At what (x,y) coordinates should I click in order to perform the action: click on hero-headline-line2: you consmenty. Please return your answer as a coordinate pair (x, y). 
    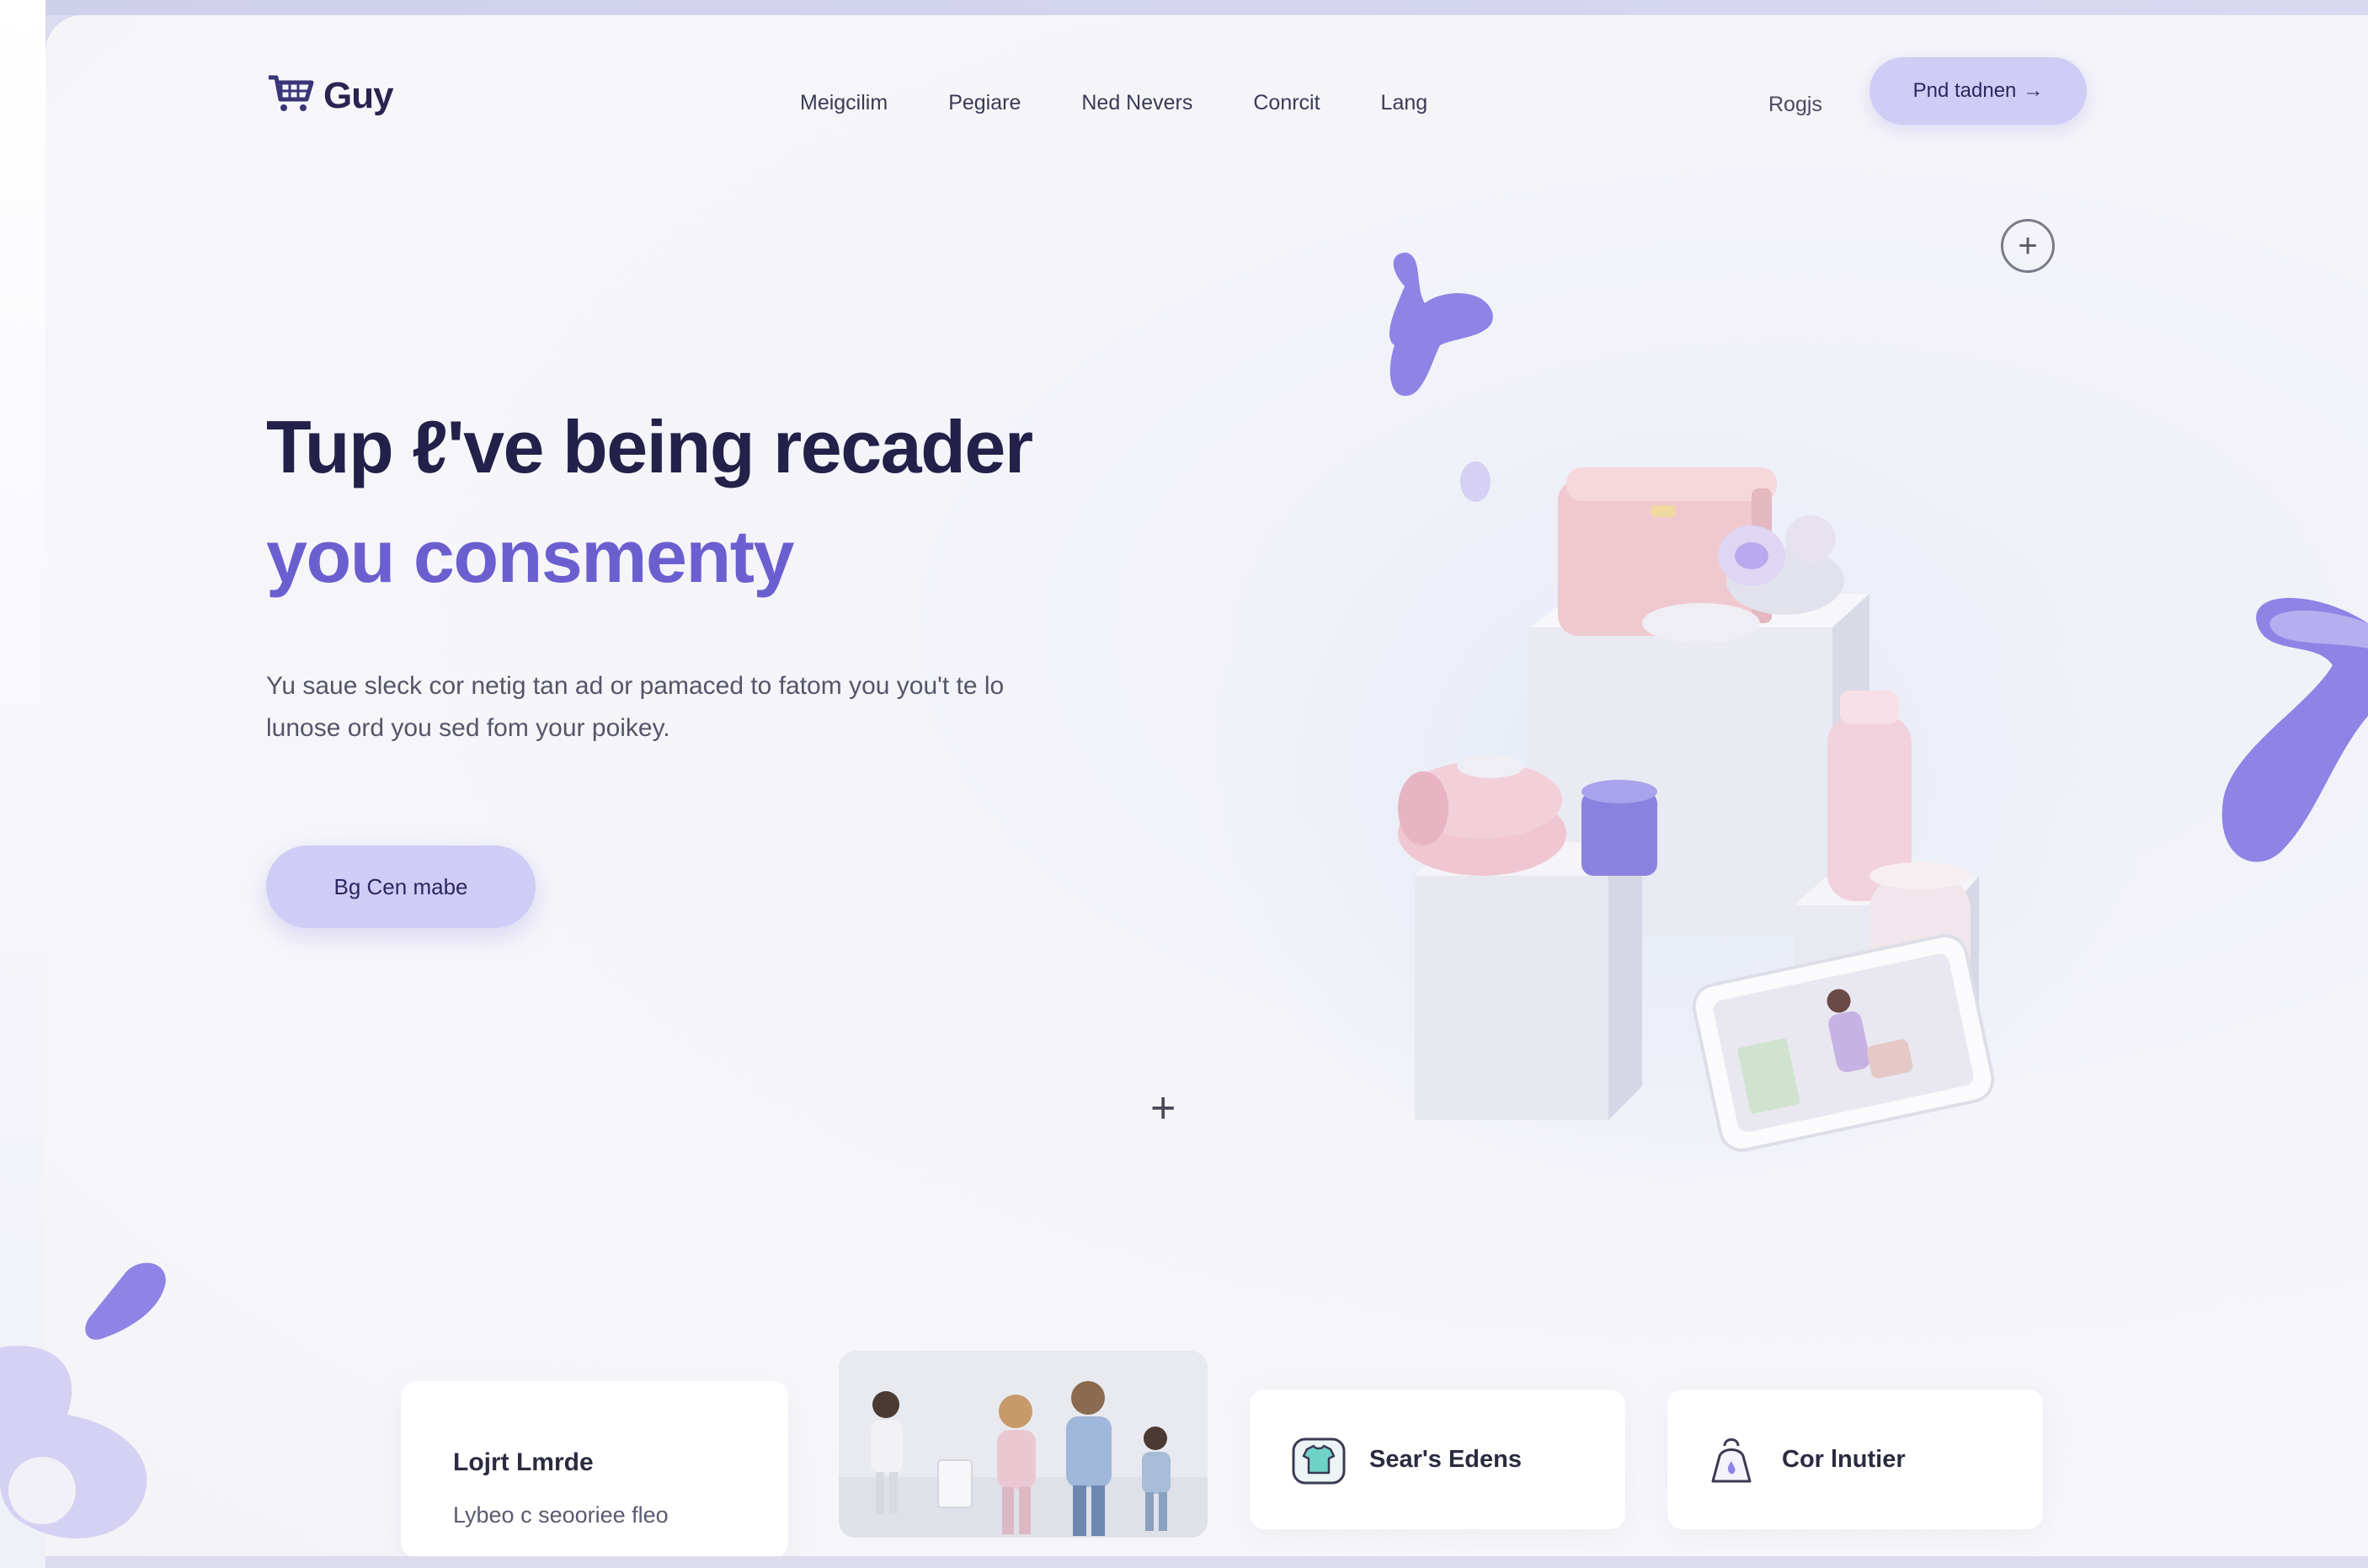
    Looking at the image, I should click on (530, 556).